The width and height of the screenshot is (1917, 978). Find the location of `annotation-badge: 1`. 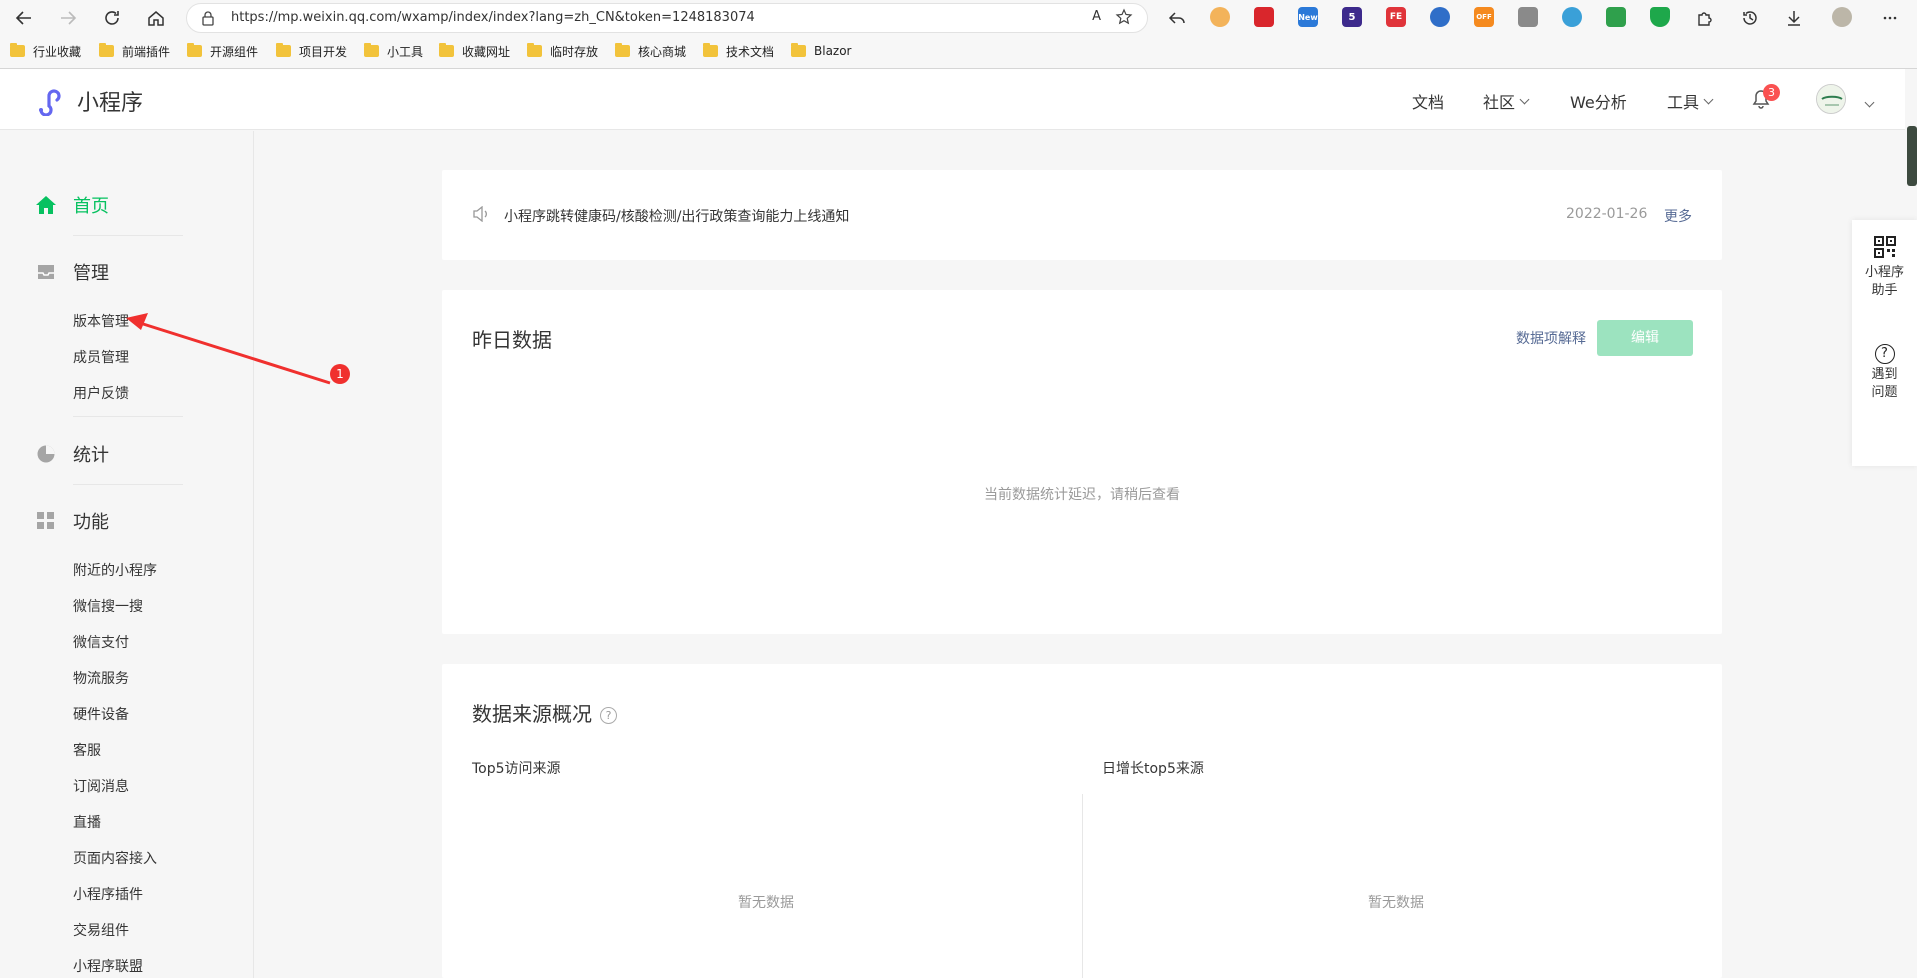

annotation-badge: 1 is located at coordinates (340, 374).